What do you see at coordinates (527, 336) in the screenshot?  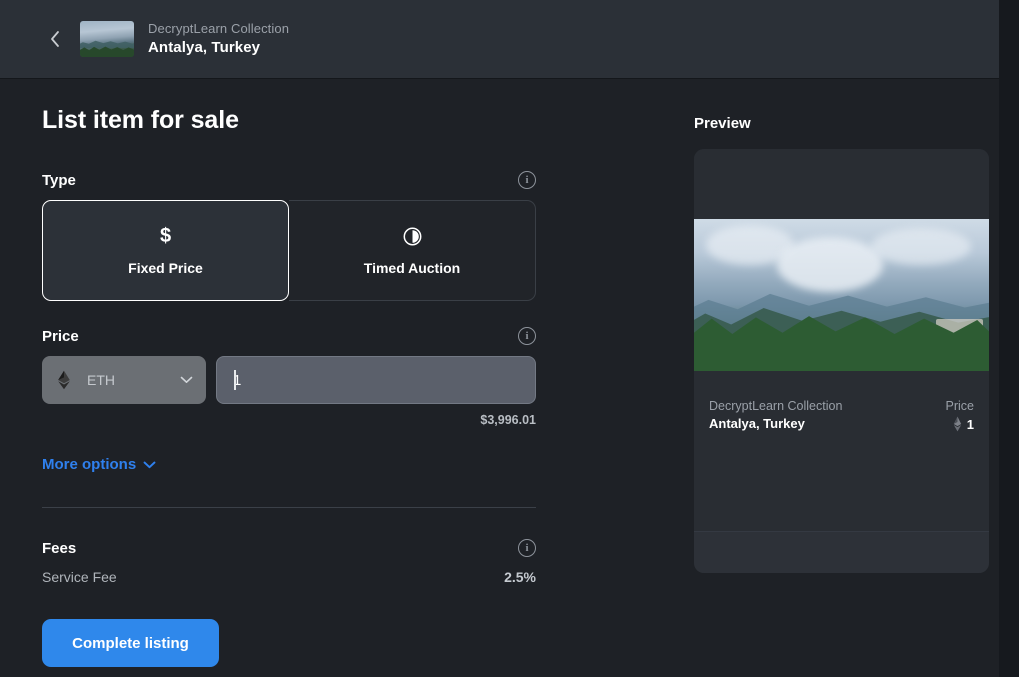 I see `price-info-icon: i` at bounding box center [527, 336].